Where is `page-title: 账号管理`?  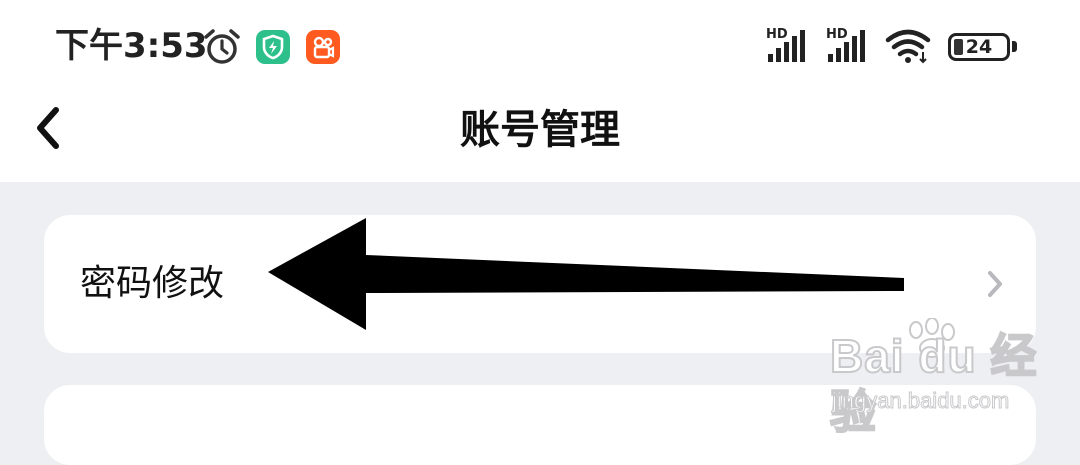 page-title: 账号管理 is located at coordinates (540, 130).